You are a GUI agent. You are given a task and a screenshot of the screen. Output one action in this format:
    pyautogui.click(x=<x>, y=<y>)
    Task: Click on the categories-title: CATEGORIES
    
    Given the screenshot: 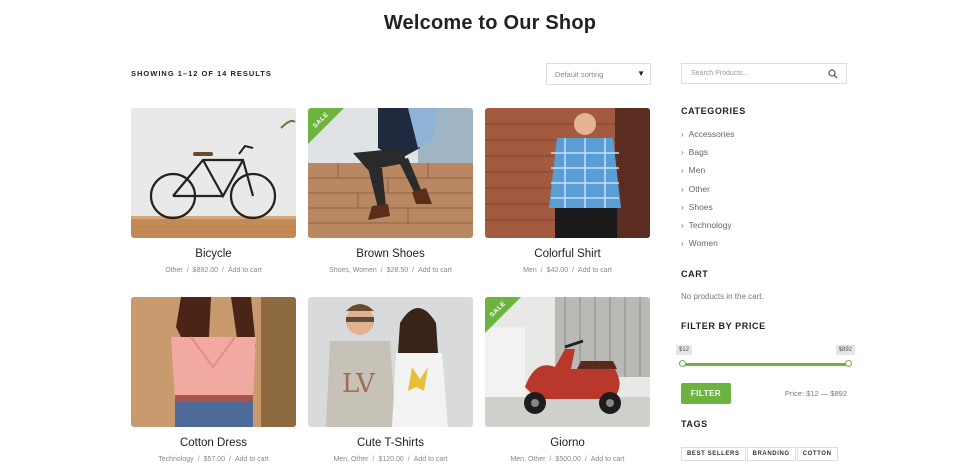 What is the action you would take?
    pyautogui.click(x=713, y=111)
    